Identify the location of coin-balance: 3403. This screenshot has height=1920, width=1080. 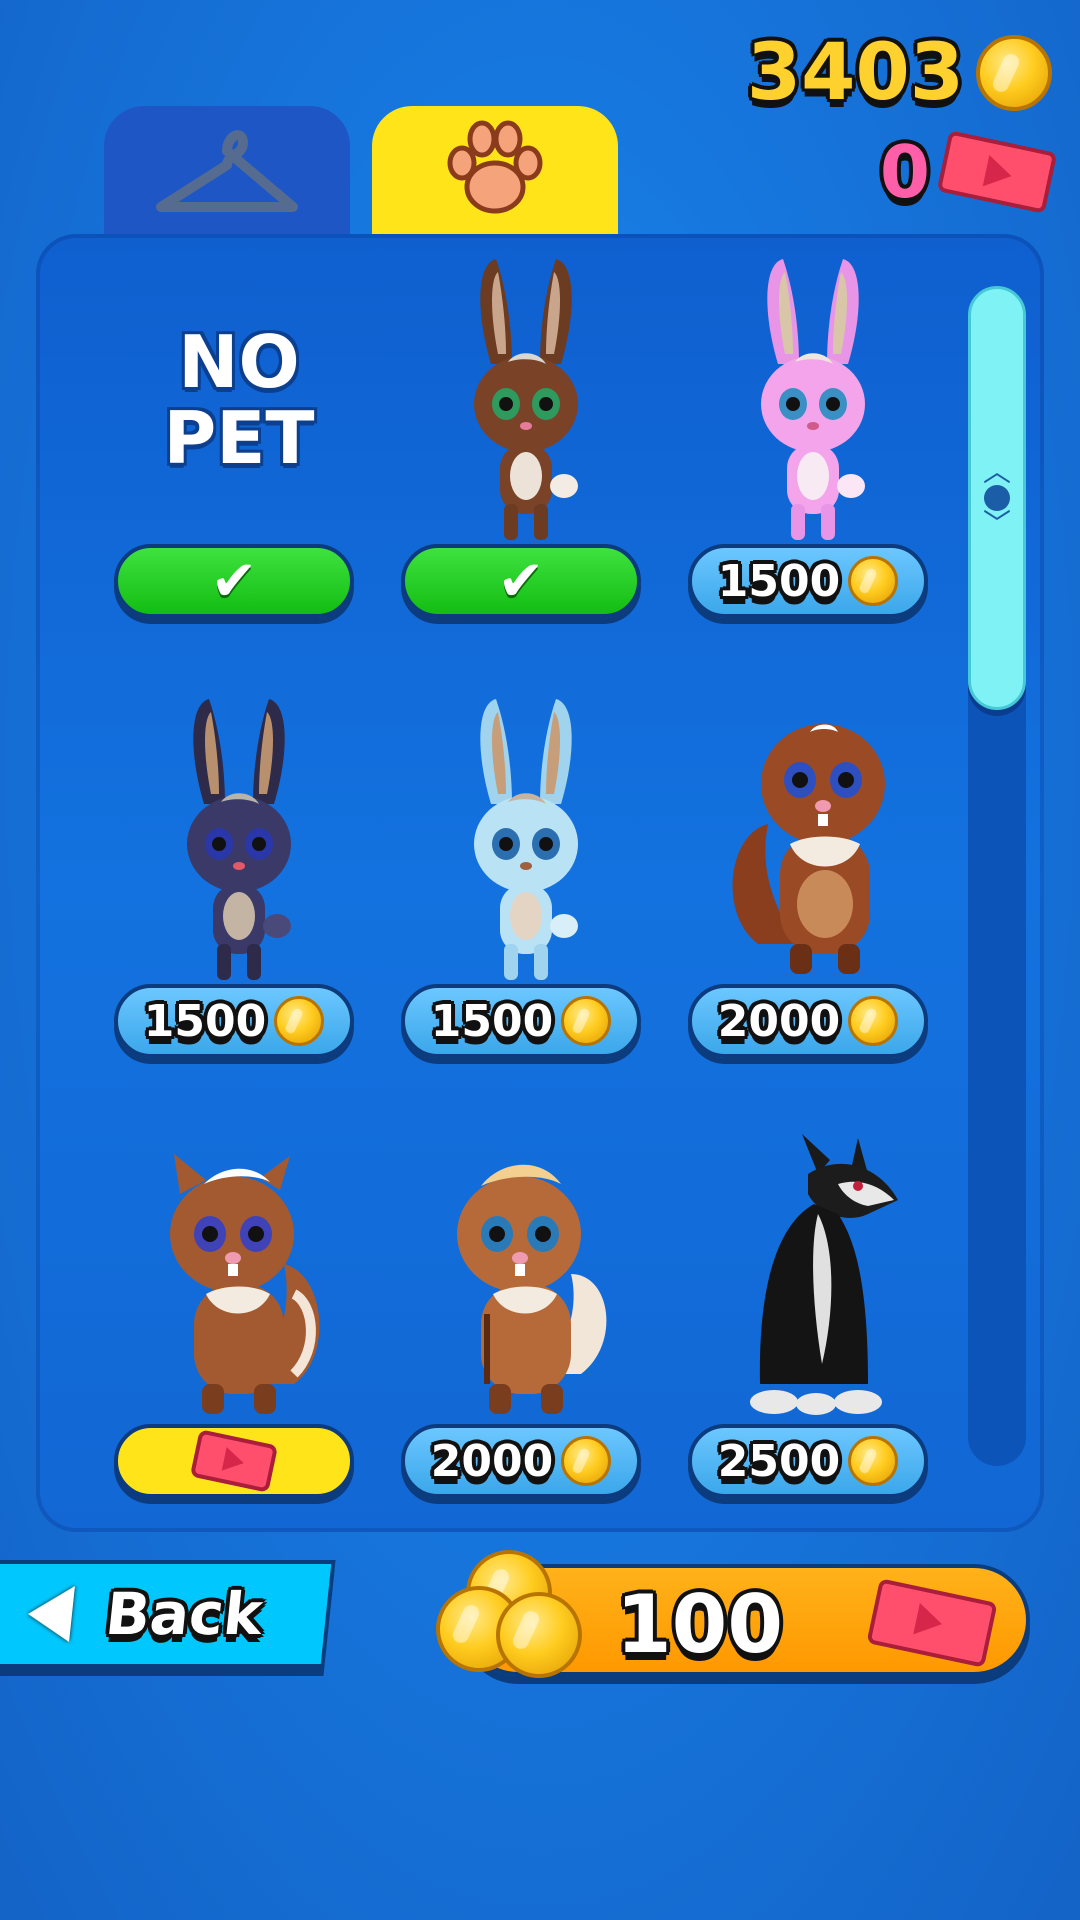
(899, 73).